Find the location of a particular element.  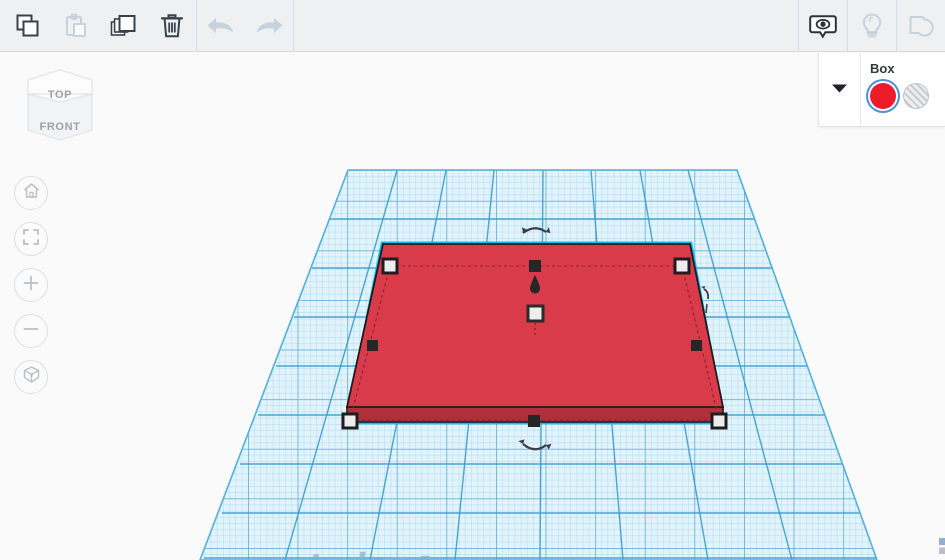

viewport-edge-artifact is located at coordinates (942, 546).